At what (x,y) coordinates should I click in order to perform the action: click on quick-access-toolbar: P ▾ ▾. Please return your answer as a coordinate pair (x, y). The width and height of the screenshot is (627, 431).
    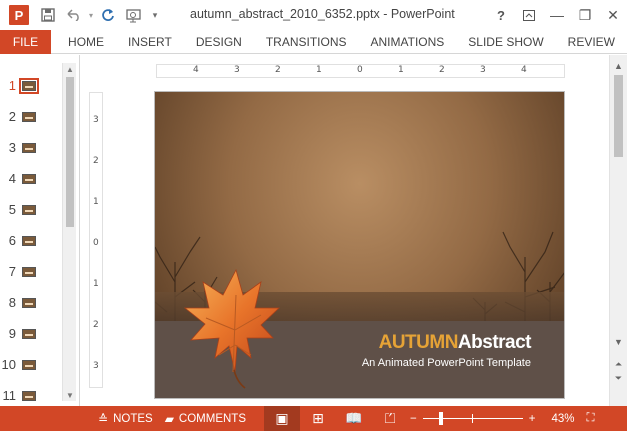
    Looking at the image, I should click on (81, 15).